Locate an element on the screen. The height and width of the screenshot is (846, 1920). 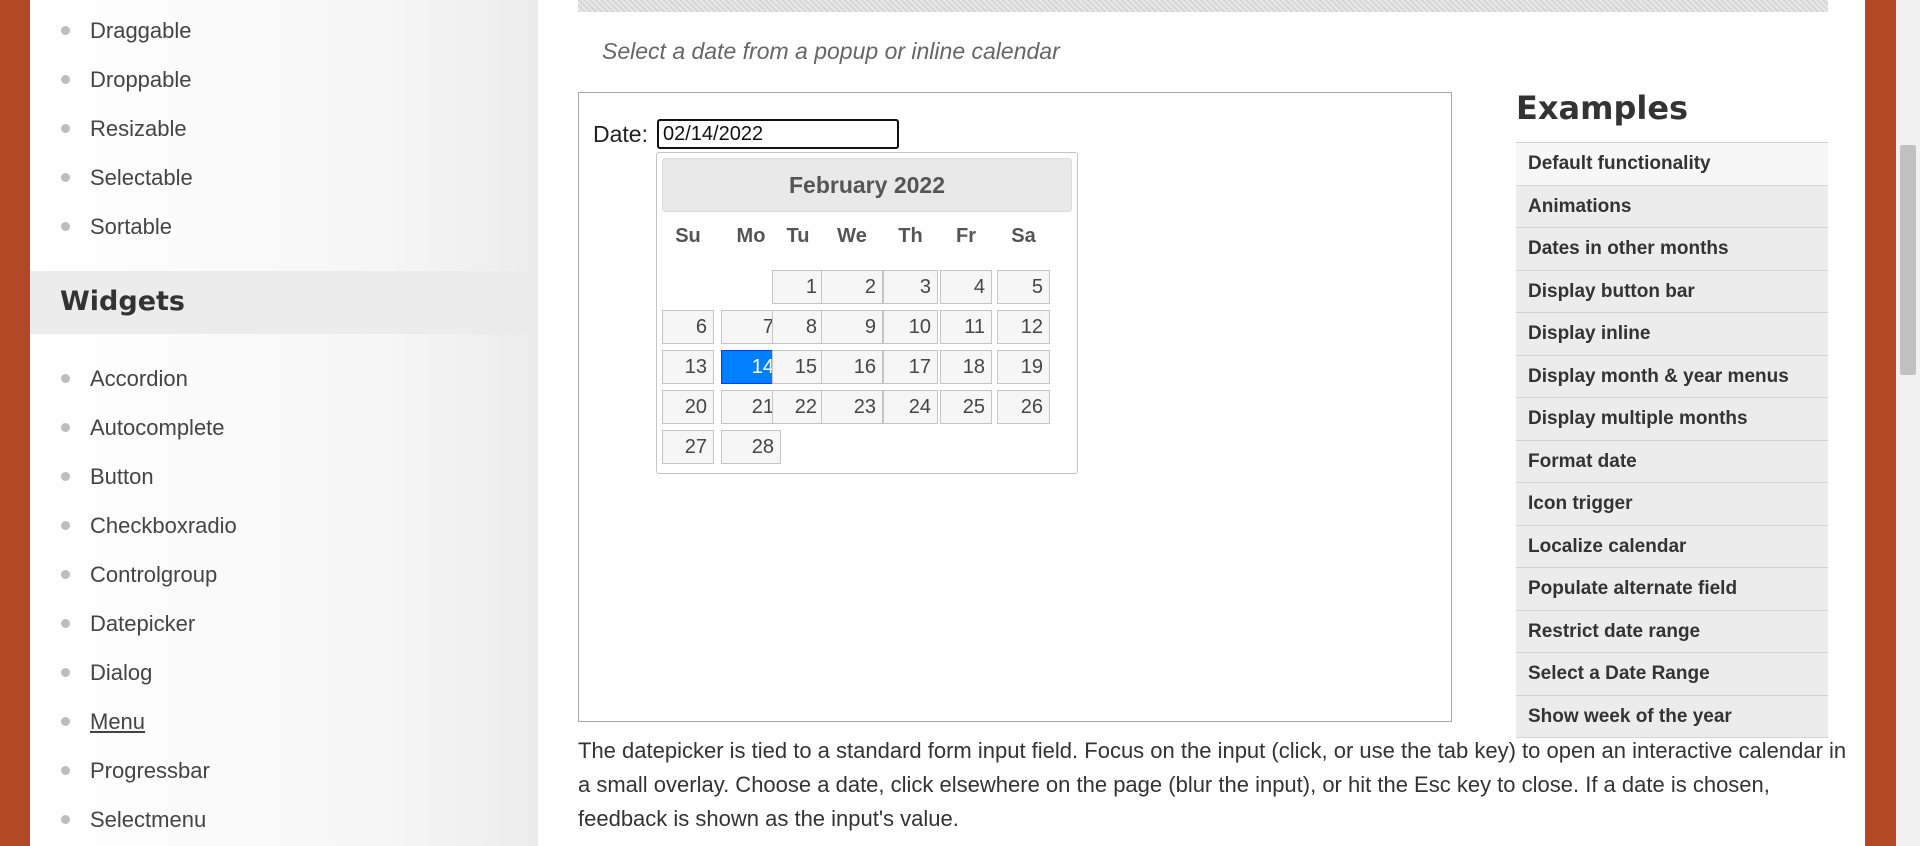
sidebar-item-label: Droppable is located at coordinates (141, 79).